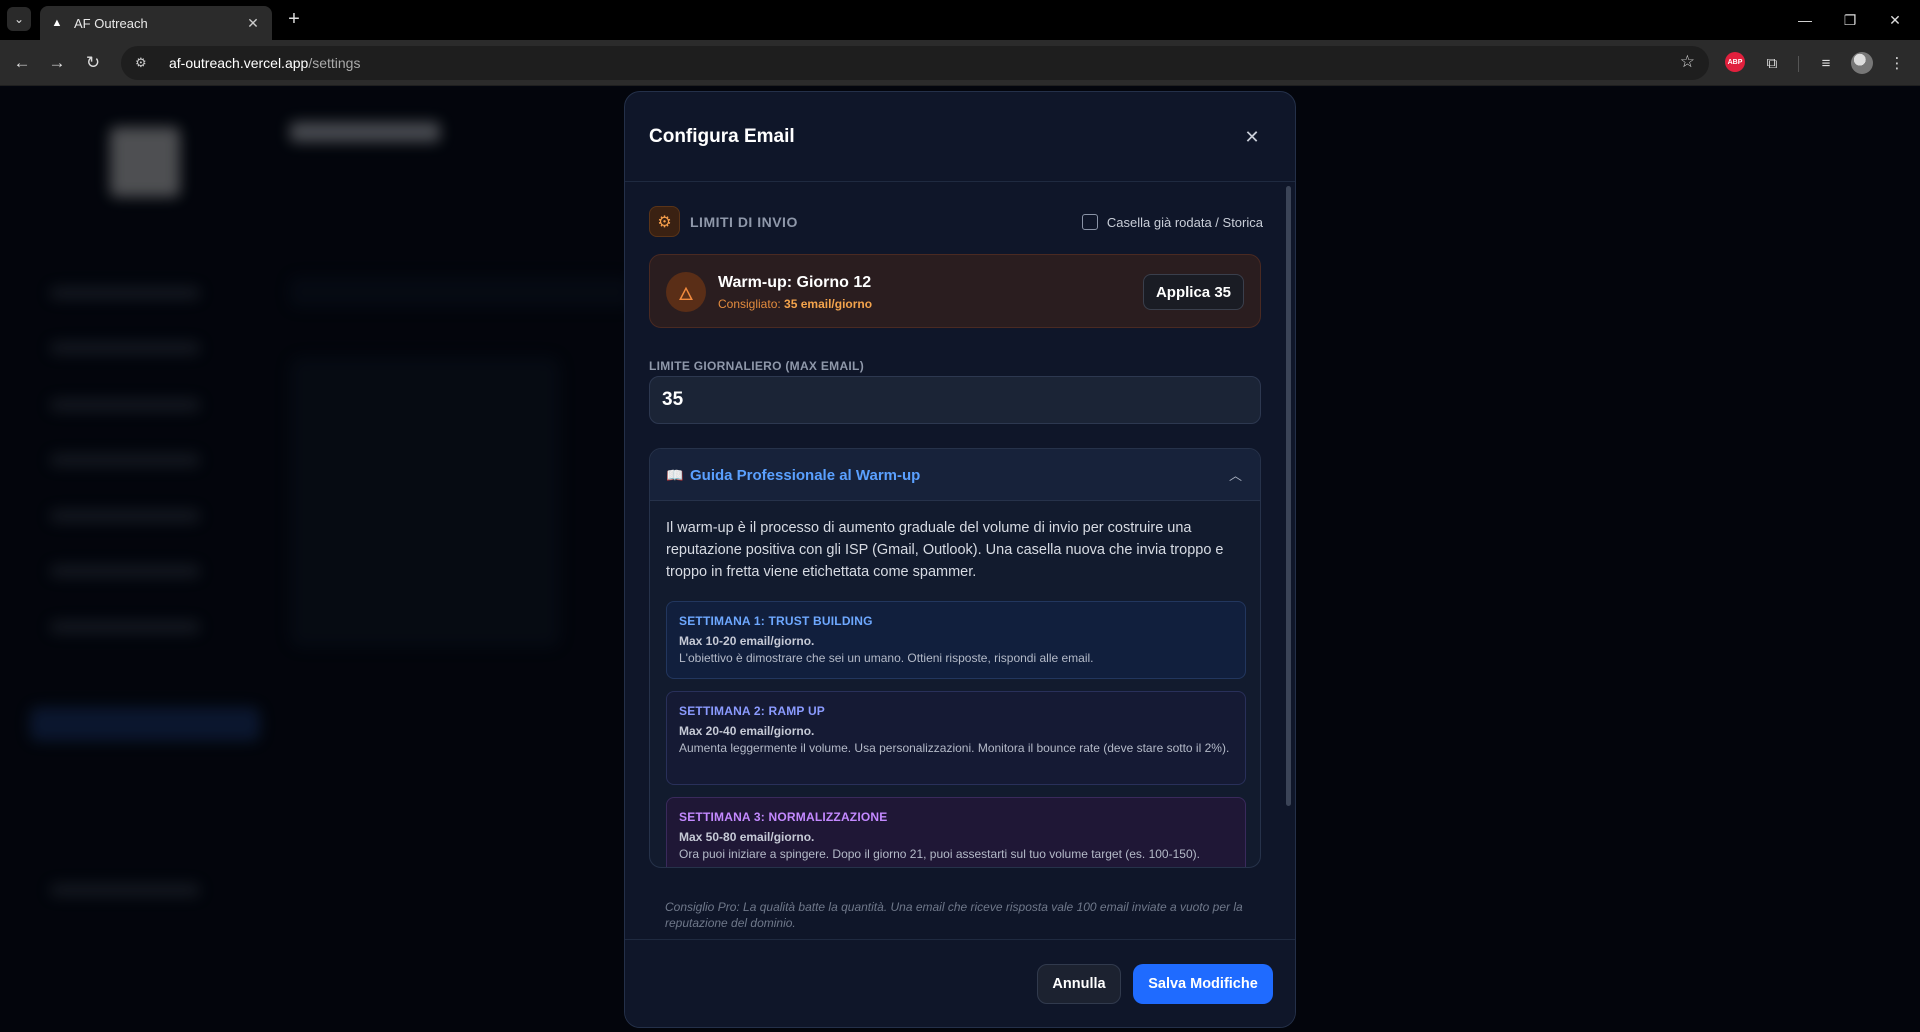  Describe the element at coordinates (1897, 63) in the screenshot. I see `browser-menu-icon: ⋮` at that location.